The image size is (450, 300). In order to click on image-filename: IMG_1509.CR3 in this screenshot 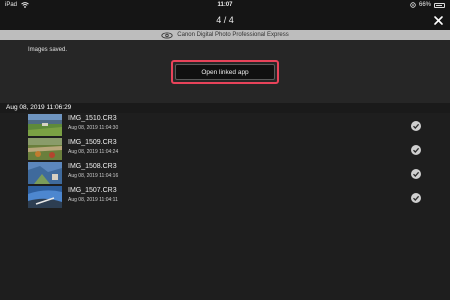, I will do `click(92, 142)`.